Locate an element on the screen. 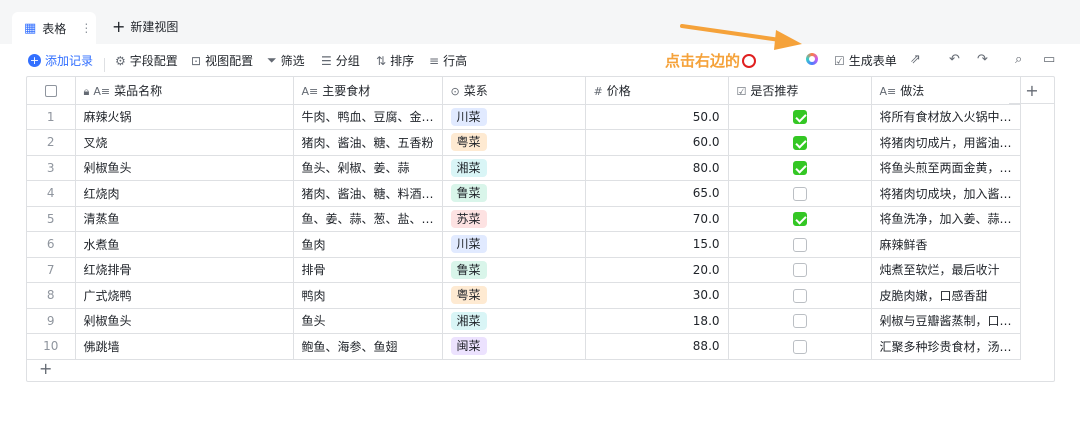 This screenshot has width=1080, height=442. add-column-button: + is located at coordinates (1032, 90).